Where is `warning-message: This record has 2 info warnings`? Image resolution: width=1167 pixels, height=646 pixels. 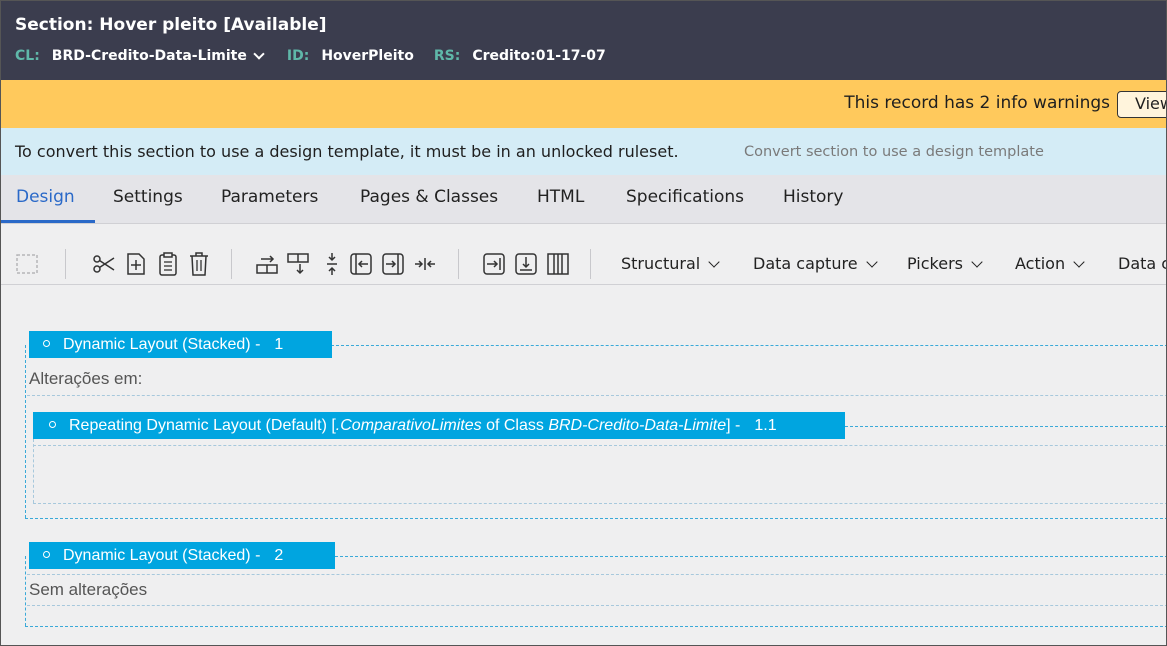
warning-message: This record has 2 info warnings is located at coordinates (977, 103).